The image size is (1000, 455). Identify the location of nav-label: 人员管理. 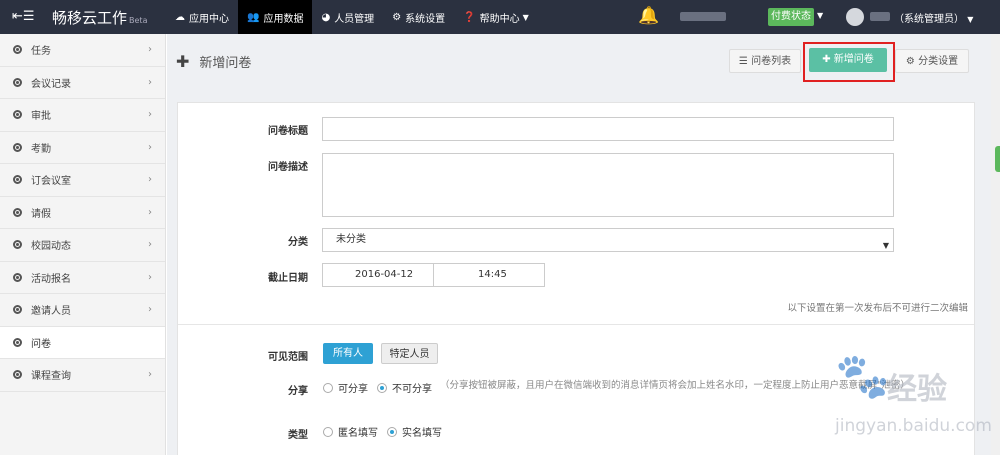
(354, 19).